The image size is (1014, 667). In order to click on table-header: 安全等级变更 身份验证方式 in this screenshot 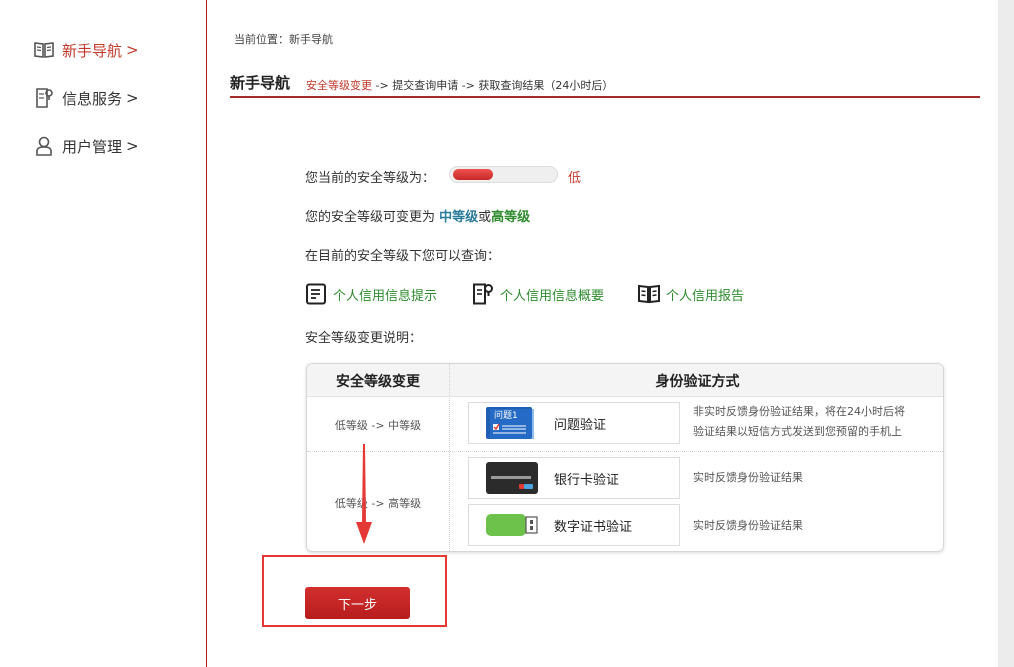, I will do `click(625, 380)`.